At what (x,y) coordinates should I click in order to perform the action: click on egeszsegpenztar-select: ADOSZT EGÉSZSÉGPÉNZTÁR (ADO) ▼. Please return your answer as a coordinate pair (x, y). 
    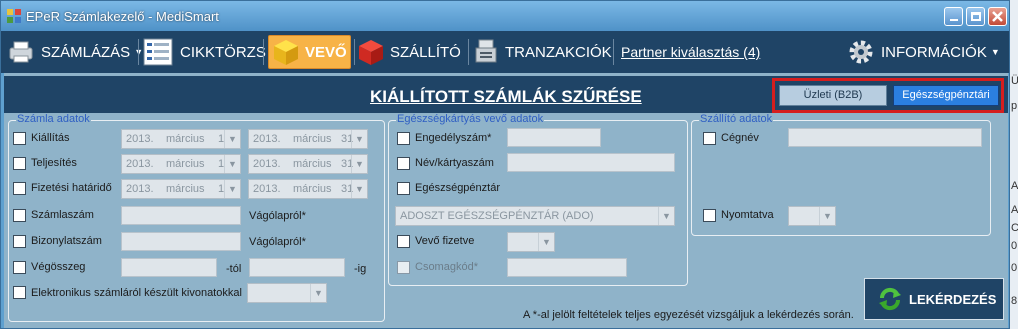
    Looking at the image, I should click on (535, 216).